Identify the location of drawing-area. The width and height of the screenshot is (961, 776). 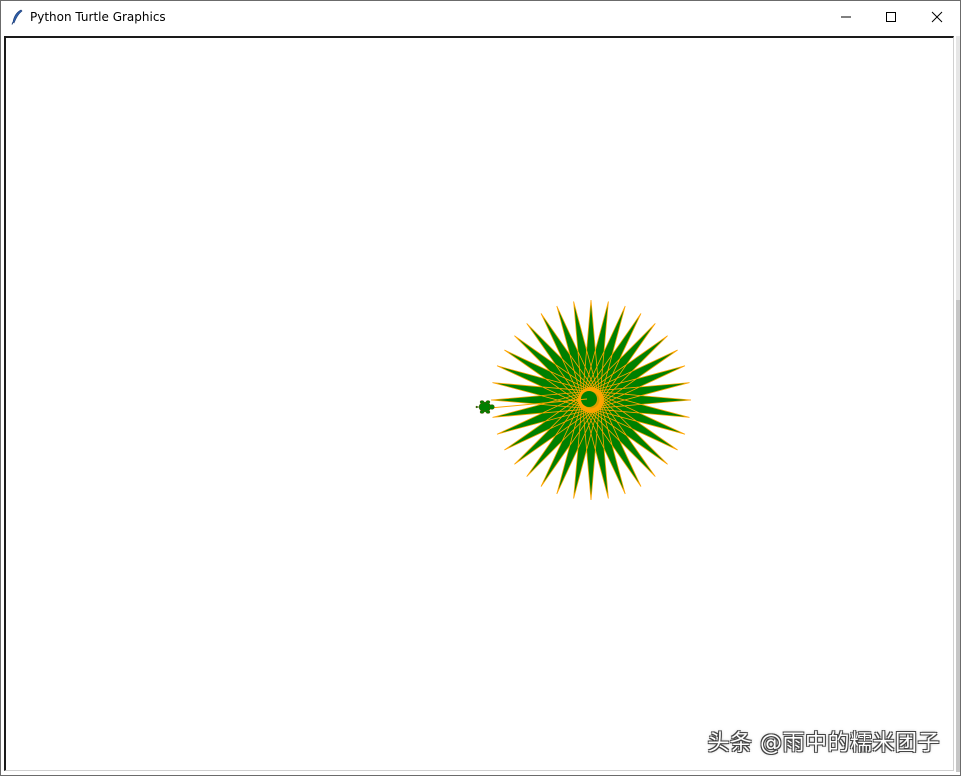
(583, 400).